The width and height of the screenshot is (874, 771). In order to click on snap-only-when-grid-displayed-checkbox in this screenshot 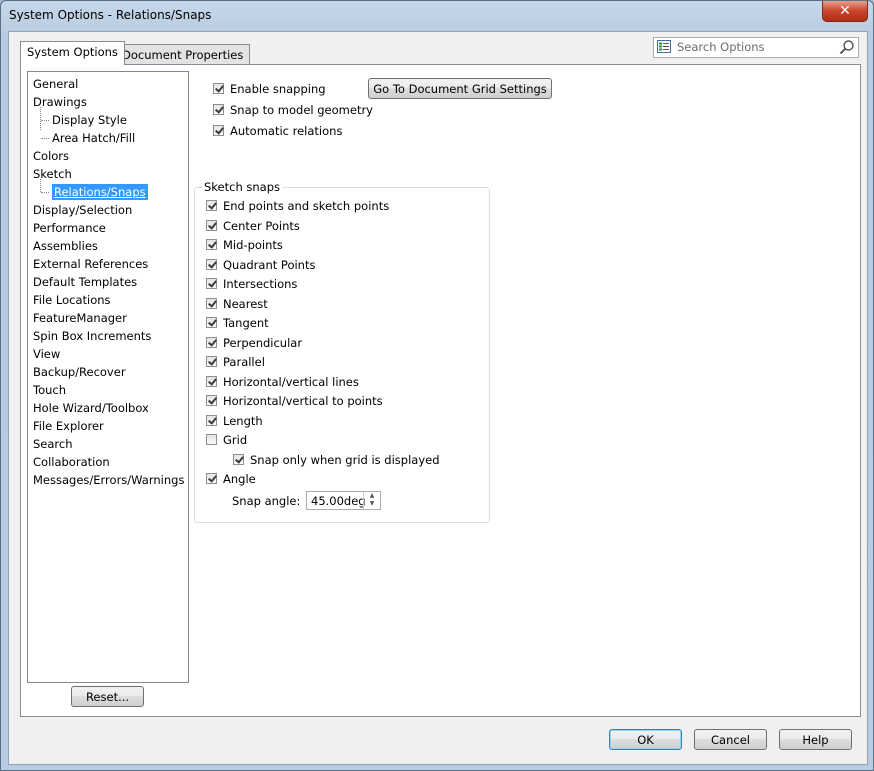, I will do `click(238, 459)`.